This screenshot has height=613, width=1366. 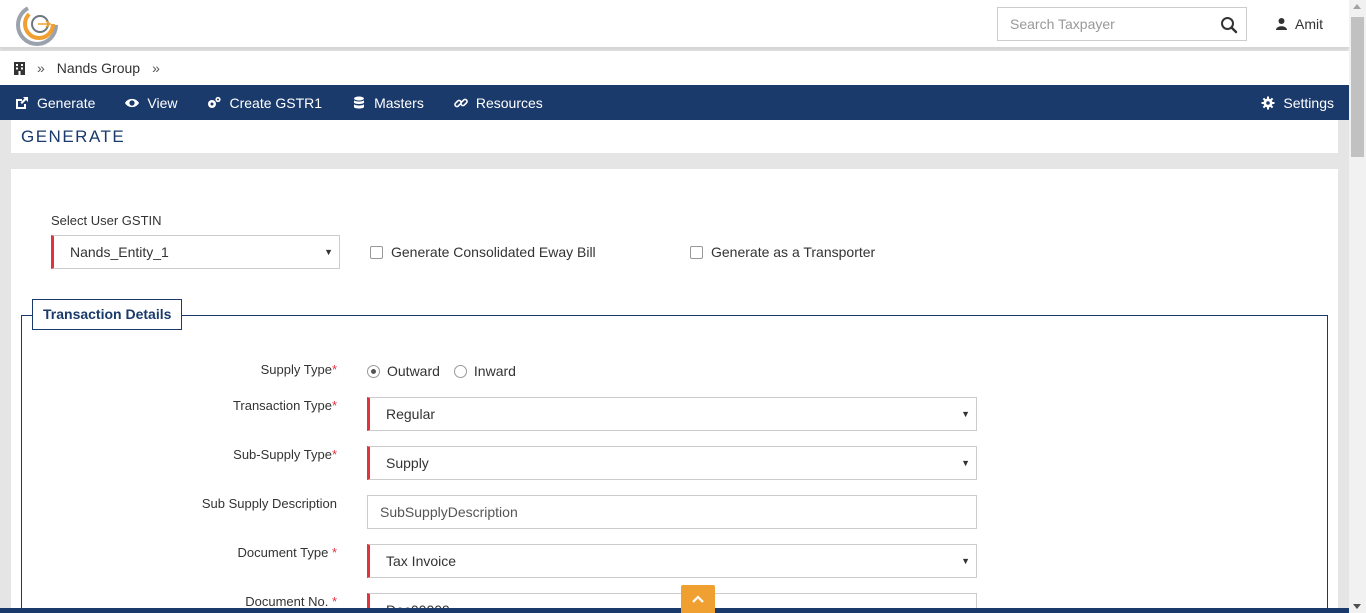 I want to click on transaction-type-label: Transaction Type*, so click(x=284, y=405).